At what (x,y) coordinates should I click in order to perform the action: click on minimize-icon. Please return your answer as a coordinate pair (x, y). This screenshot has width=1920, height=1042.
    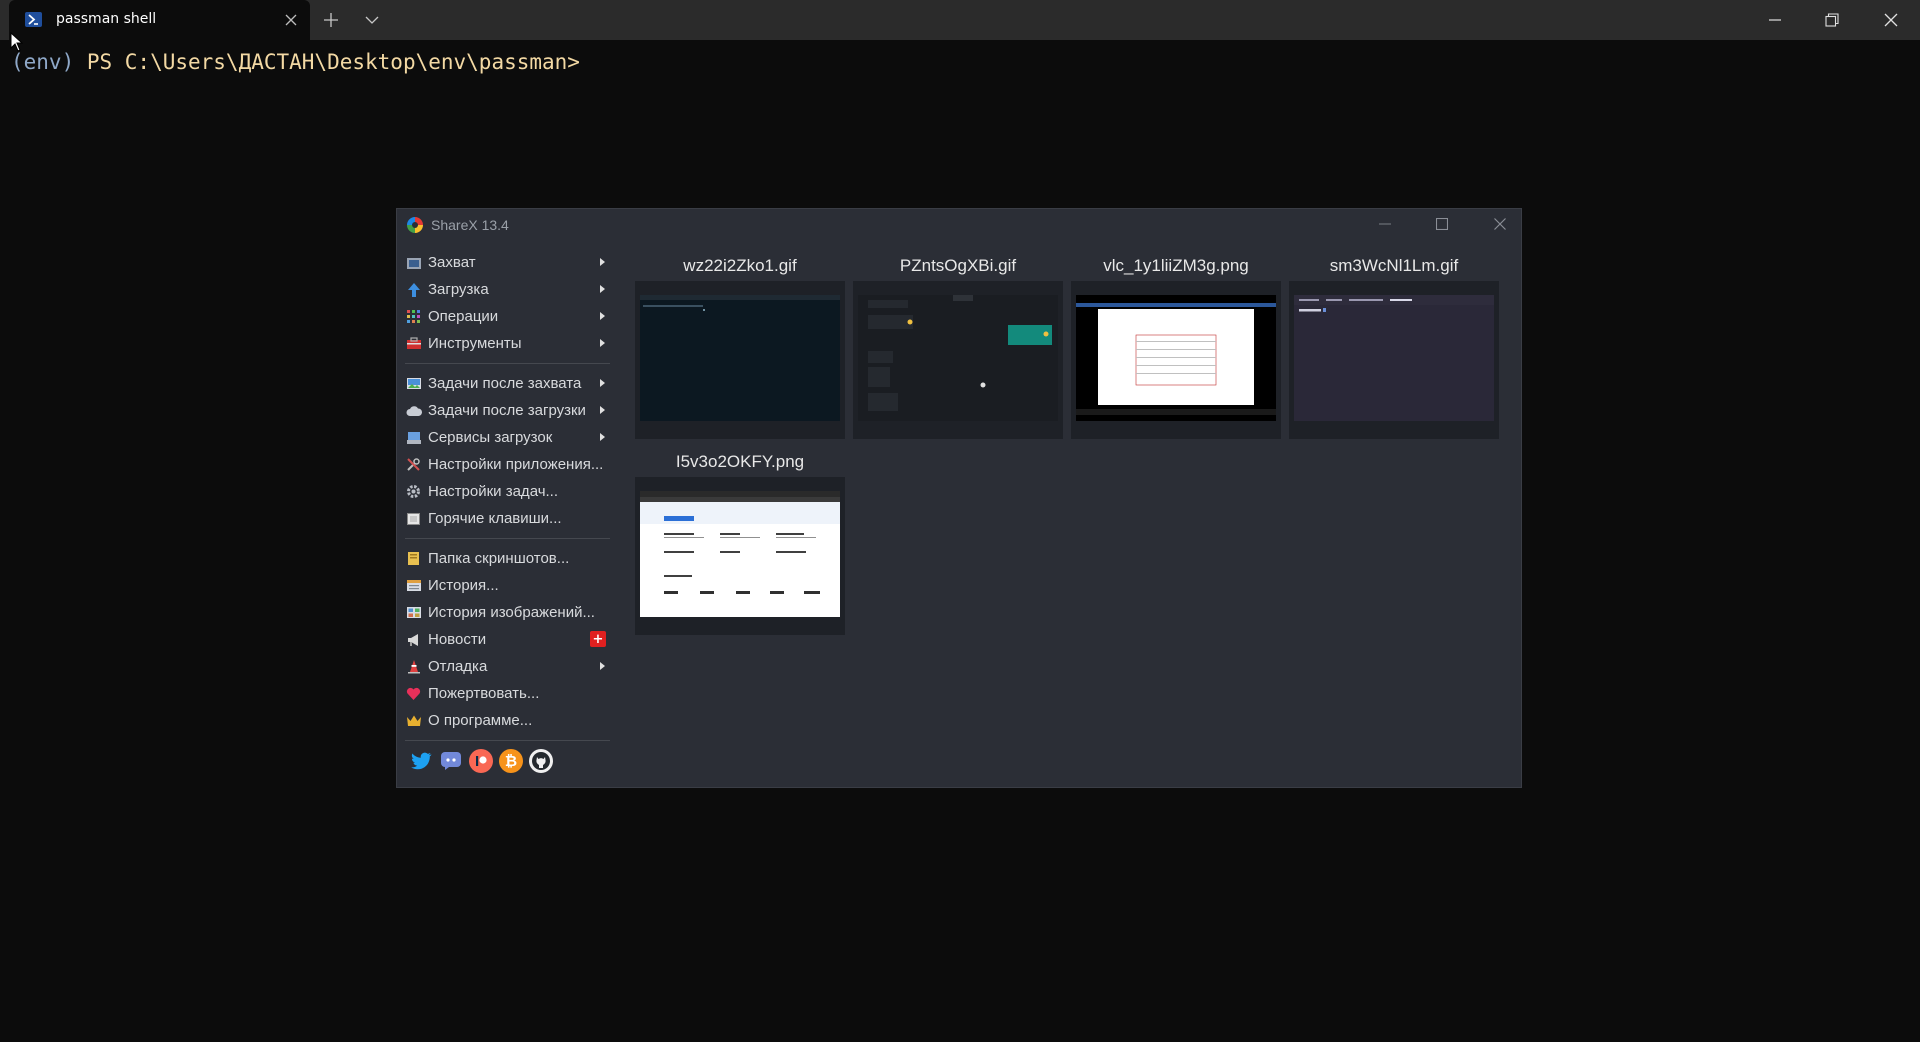
    Looking at the image, I should click on (1385, 224).